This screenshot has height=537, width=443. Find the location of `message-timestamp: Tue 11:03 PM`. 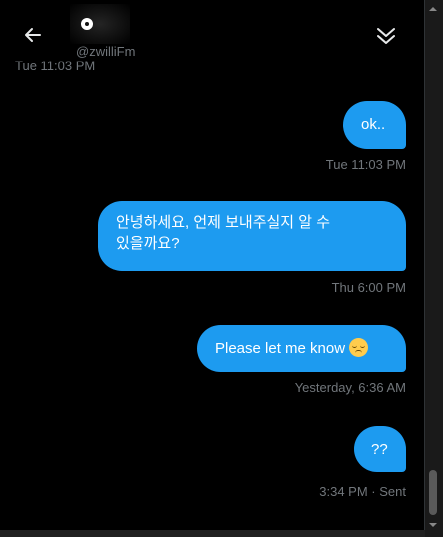

message-timestamp: Tue 11:03 PM is located at coordinates (365, 164).